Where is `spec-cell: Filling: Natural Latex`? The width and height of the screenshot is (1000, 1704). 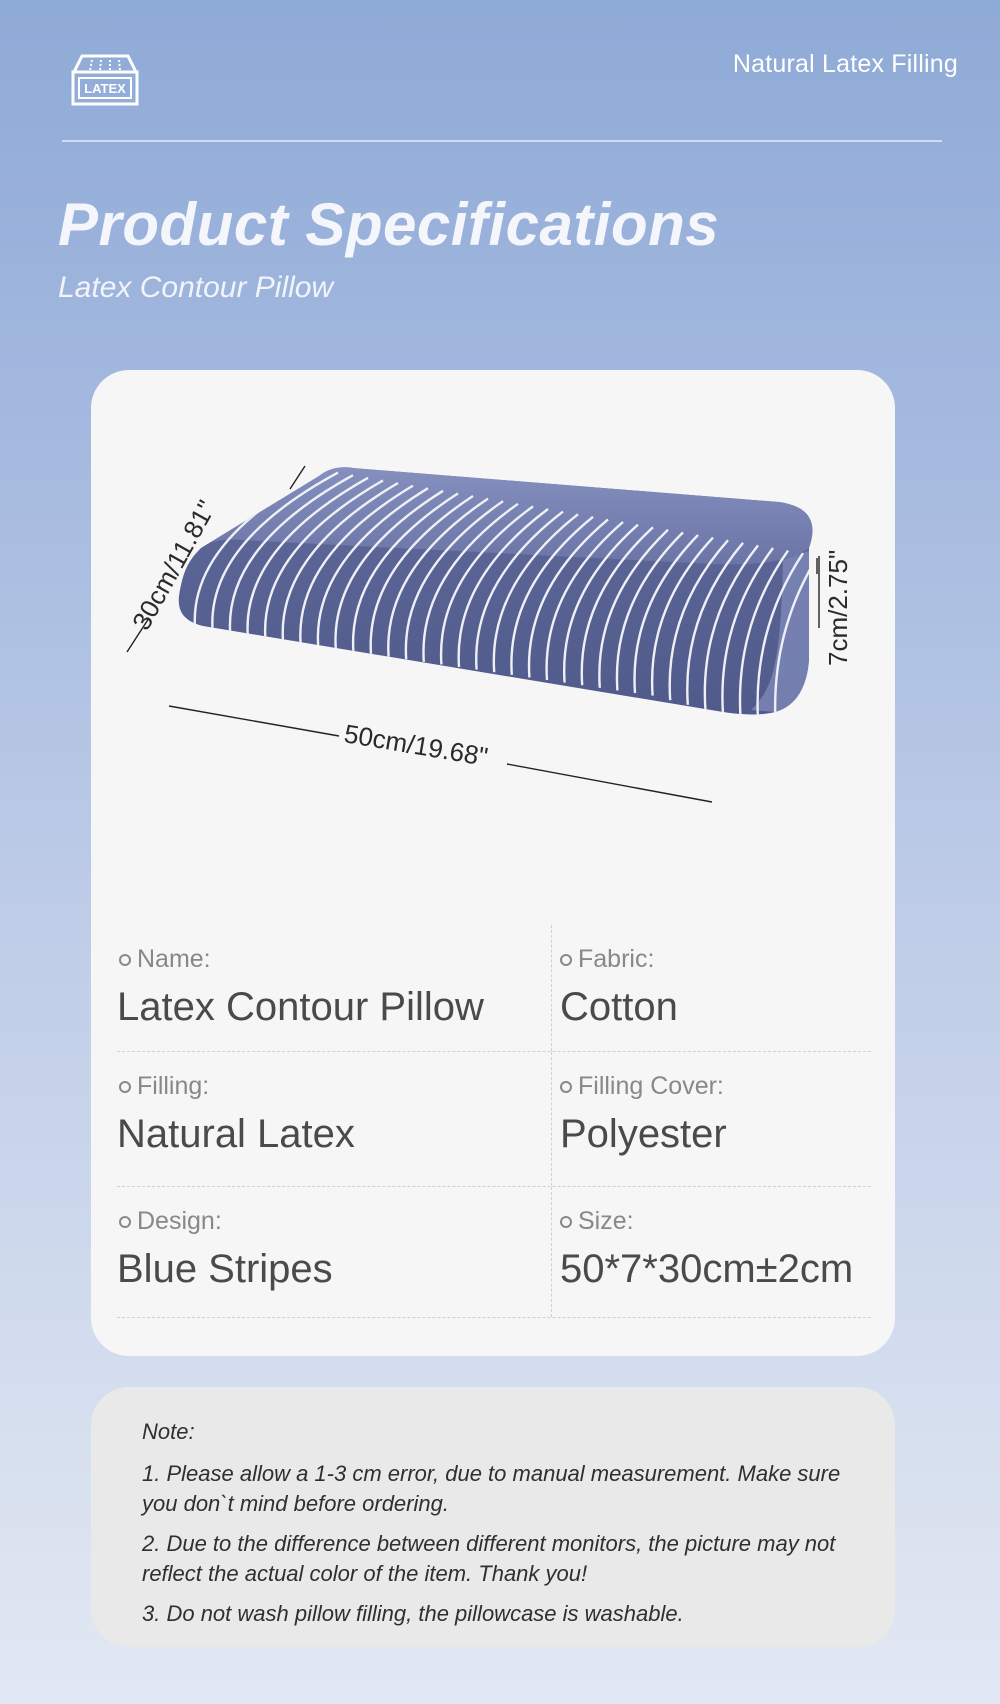 spec-cell: Filling: Natural Latex is located at coordinates (332, 1119).